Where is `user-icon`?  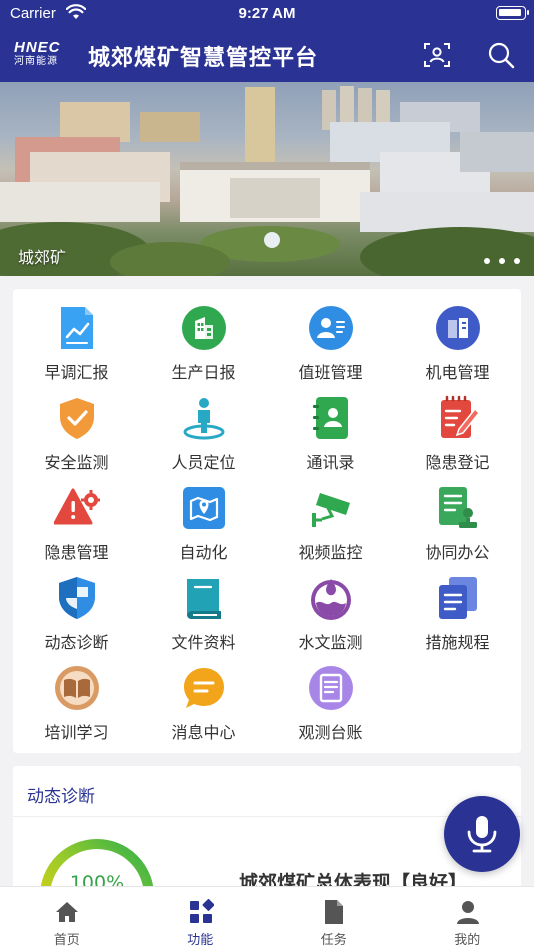 user-icon is located at coordinates (467, 912).